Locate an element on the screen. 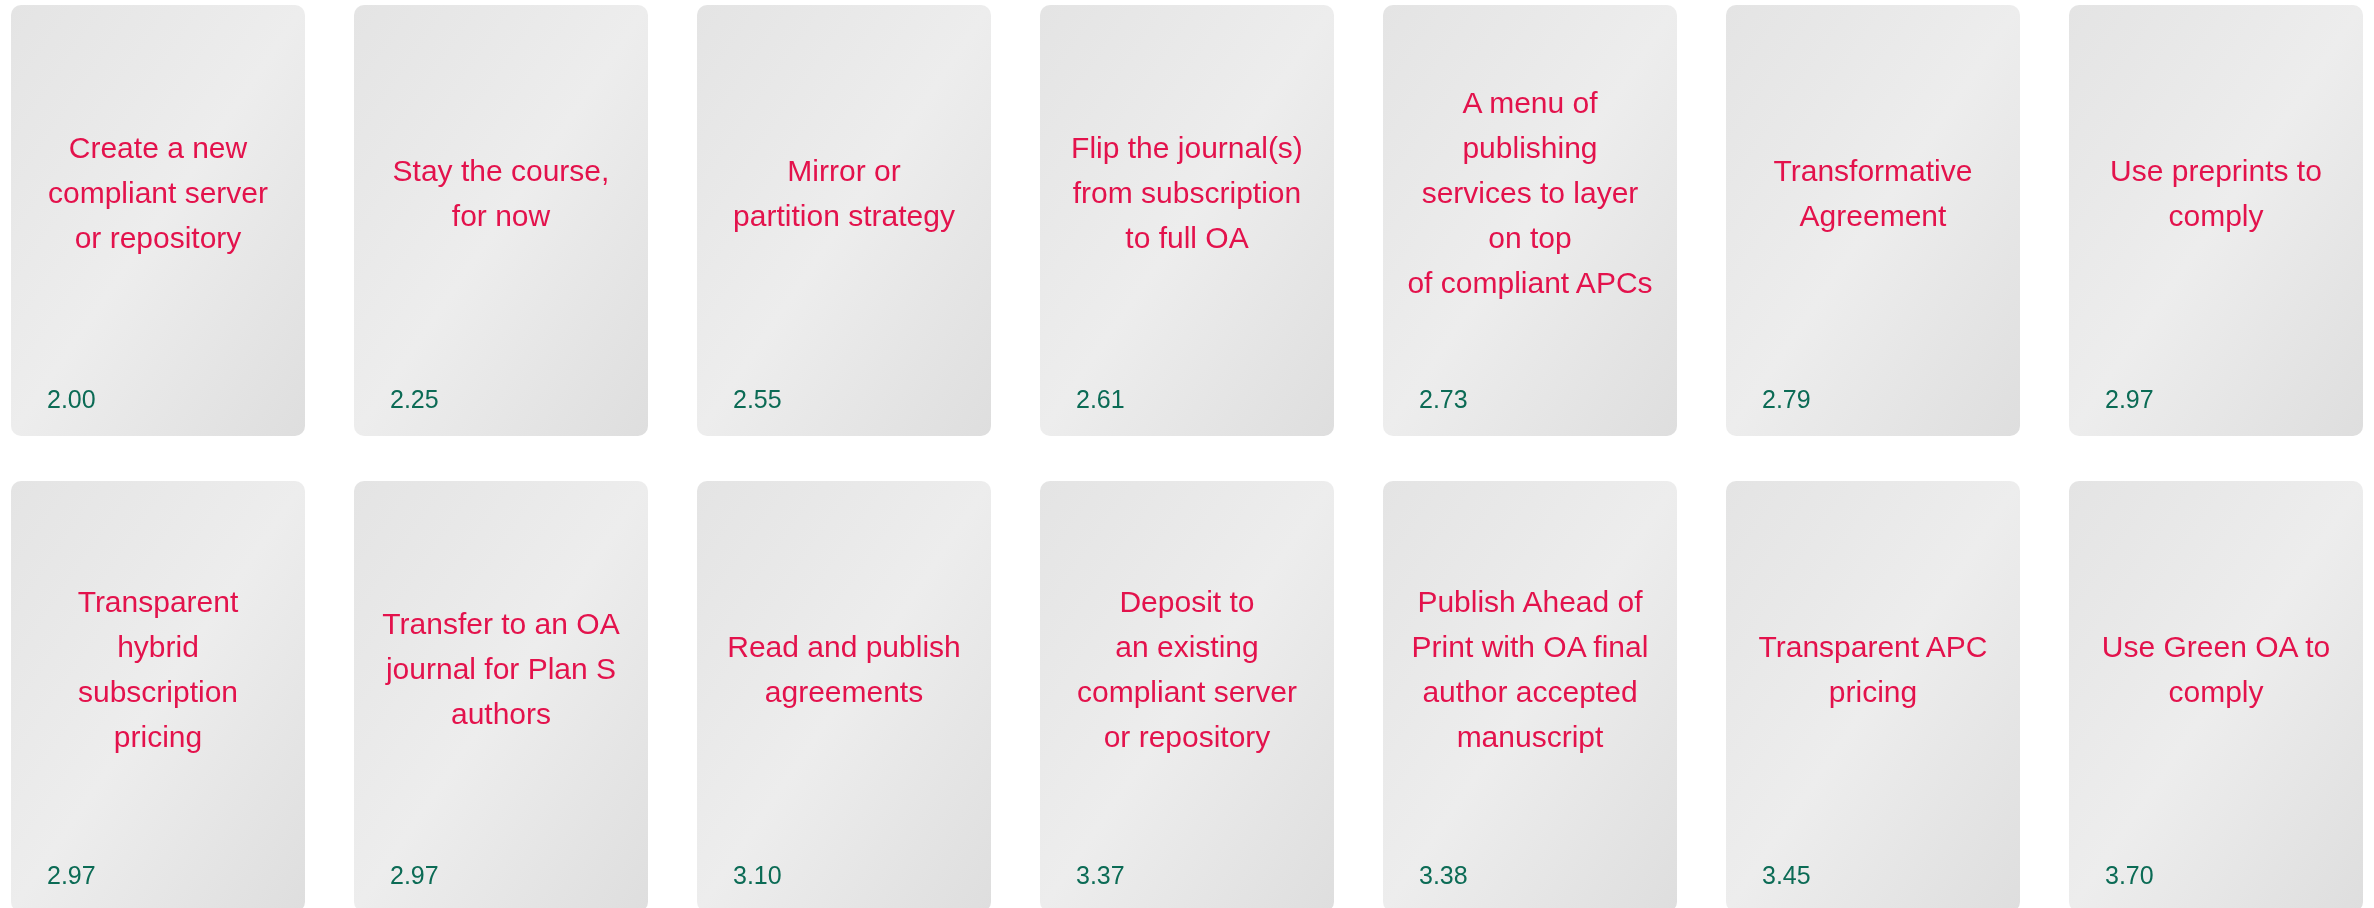 This screenshot has height=908, width=2374. score: 2.55 is located at coordinates (757, 398).